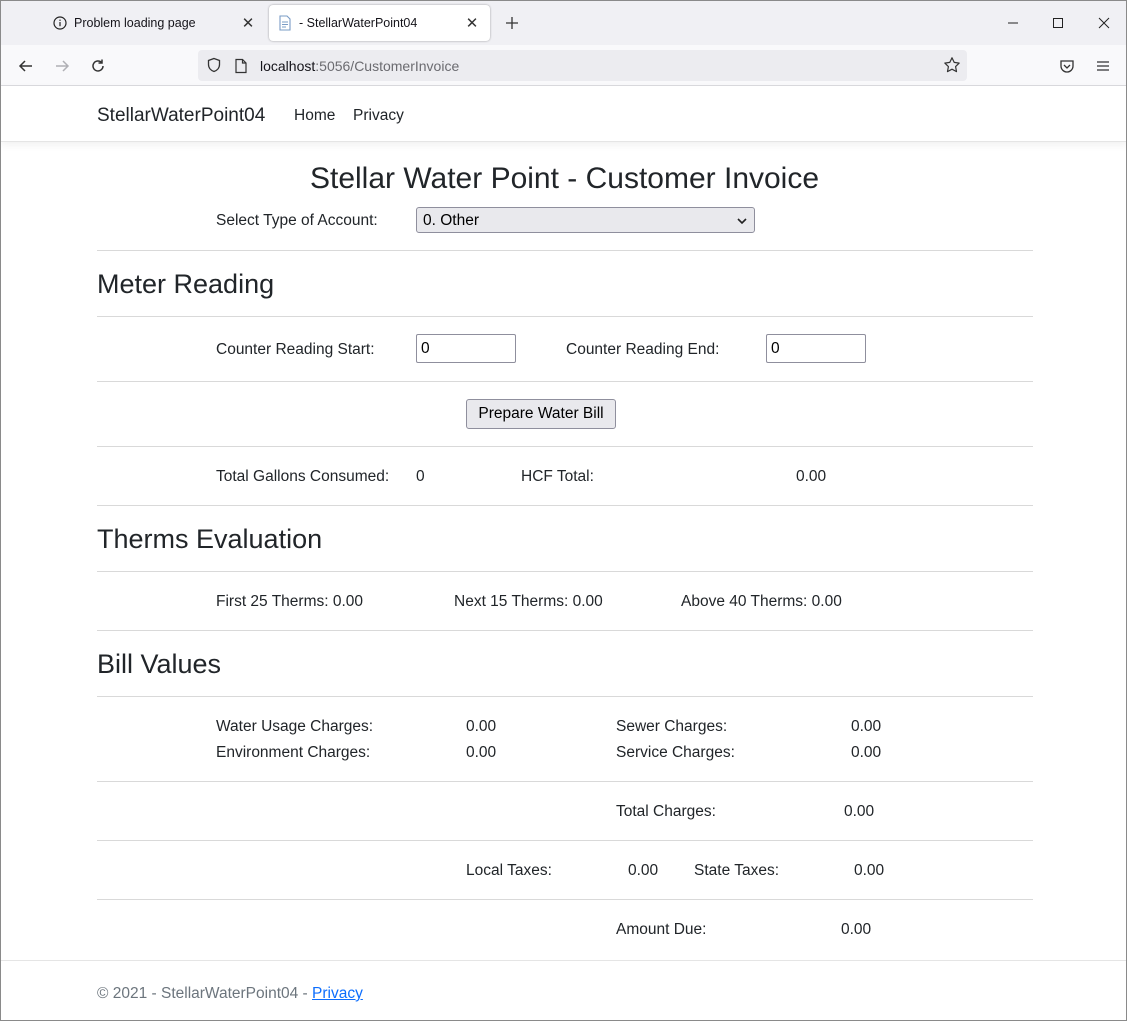  Describe the element at coordinates (26, 66) in the screenshot. I see `back-icon` at that location.